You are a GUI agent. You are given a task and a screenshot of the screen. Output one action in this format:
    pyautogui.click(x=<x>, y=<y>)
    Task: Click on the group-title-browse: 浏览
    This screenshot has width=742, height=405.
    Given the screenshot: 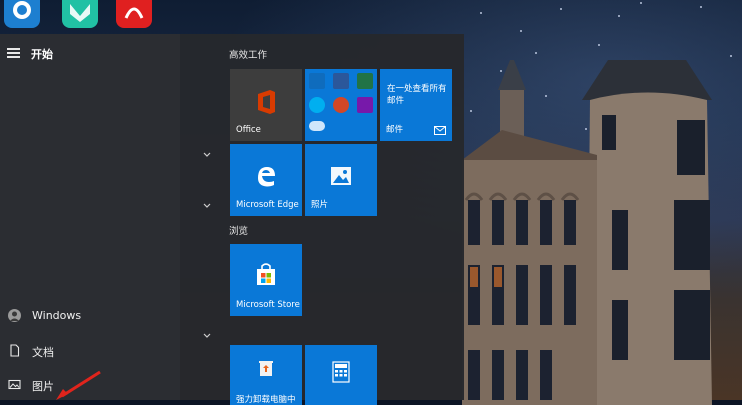 What is the action you would take?
    pyautogui.click(x=238, y=230)
    